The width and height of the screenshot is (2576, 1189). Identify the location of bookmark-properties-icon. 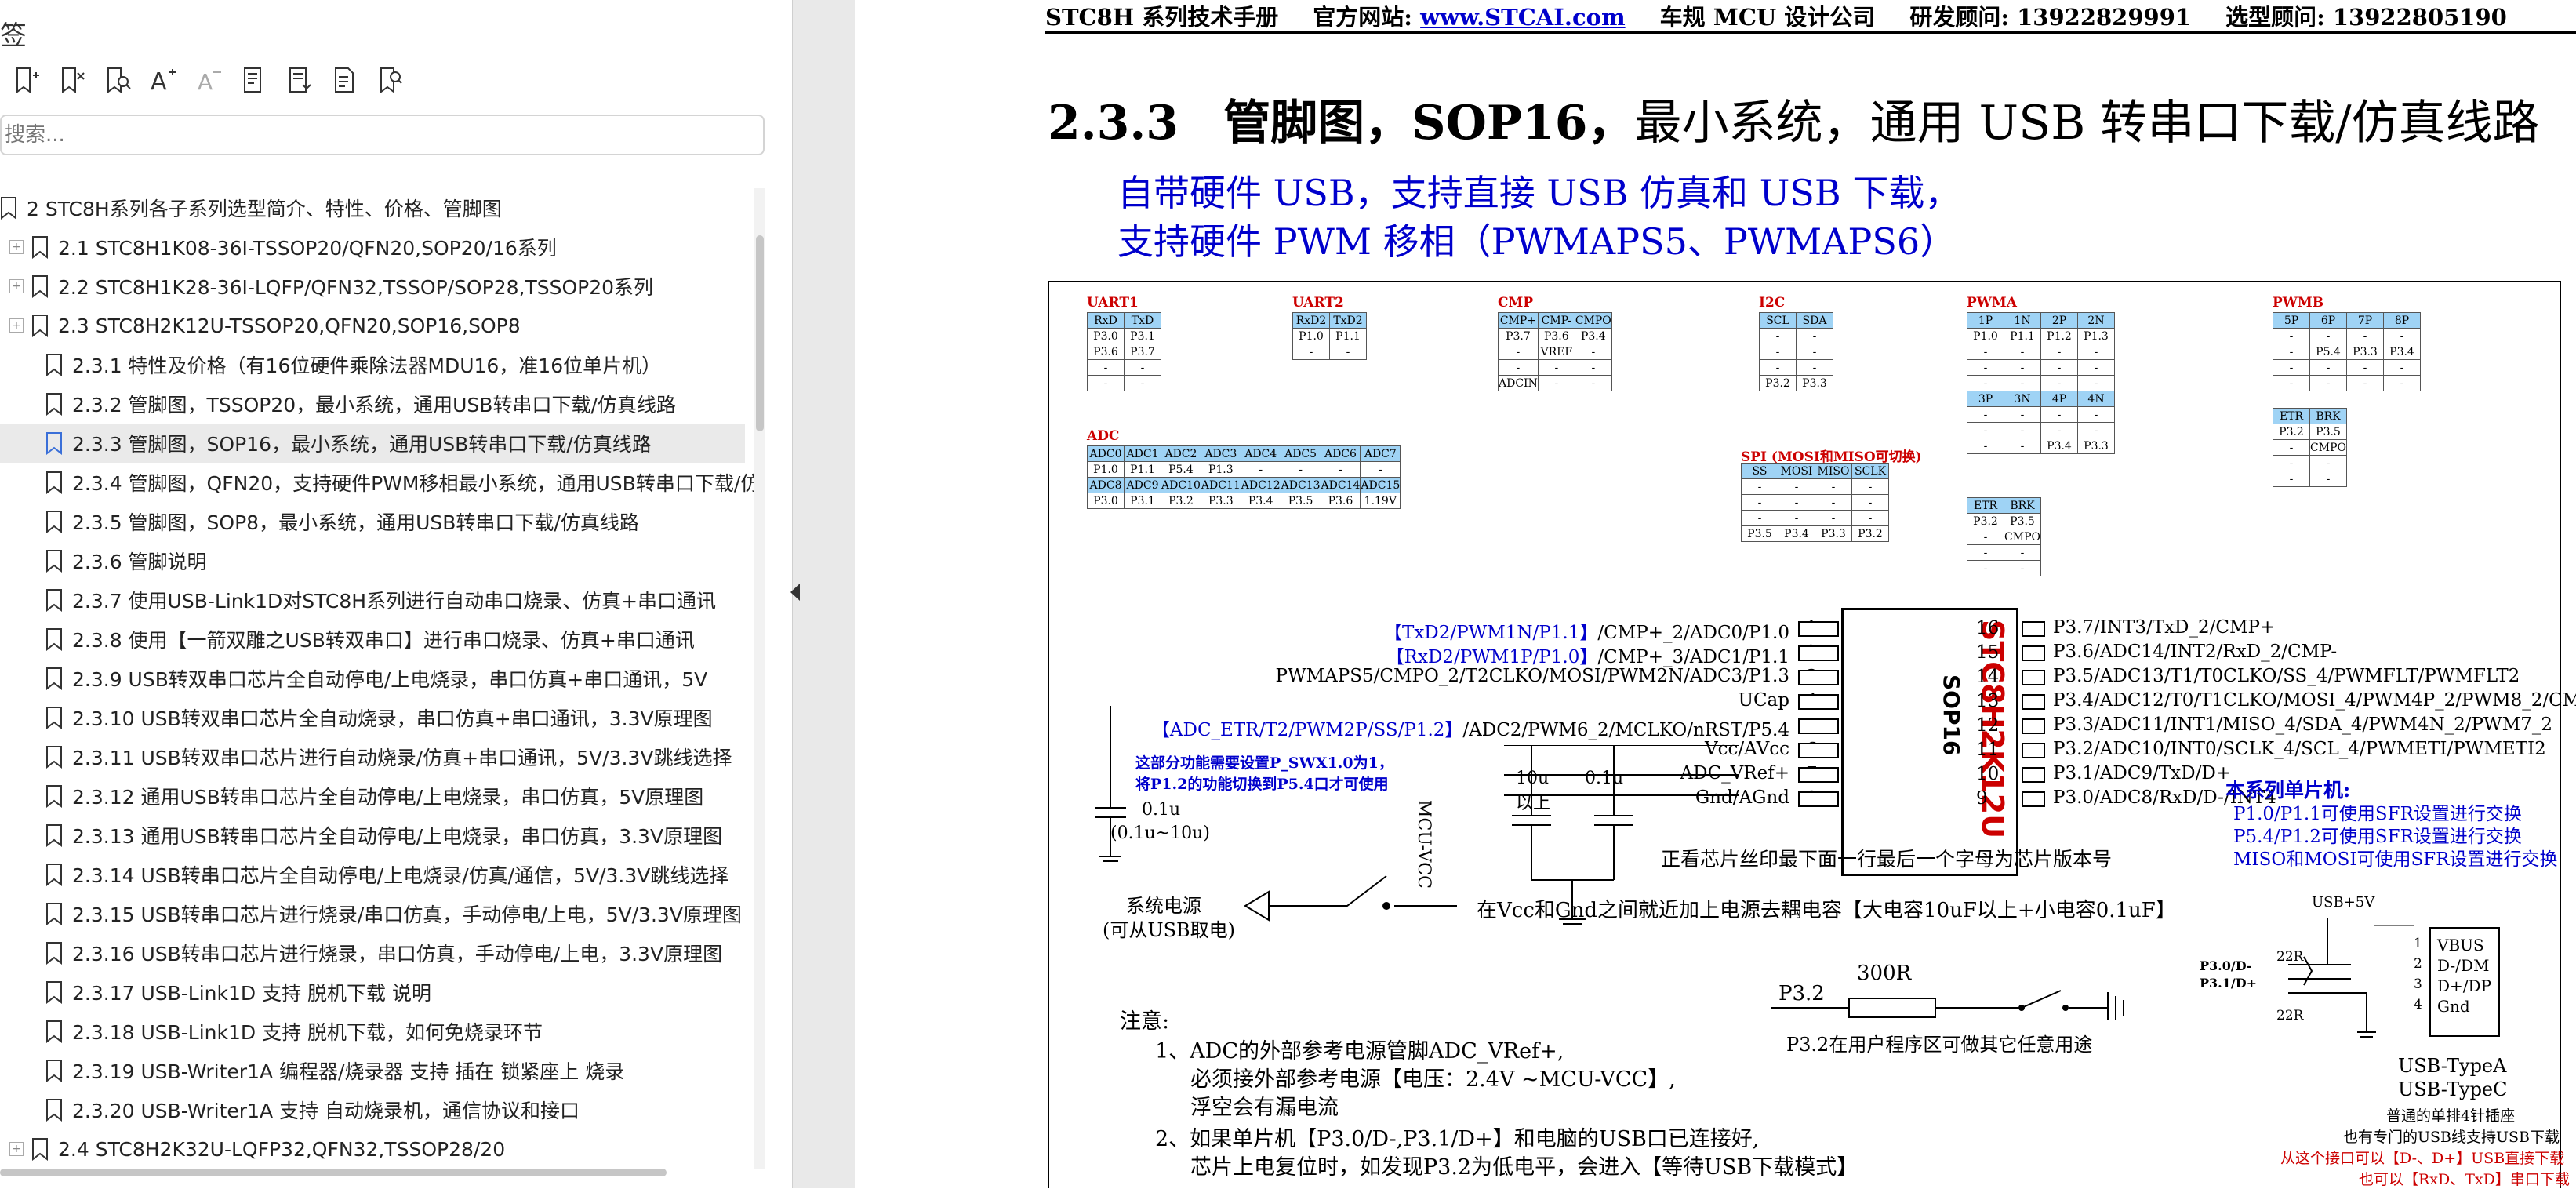
(345, 80).